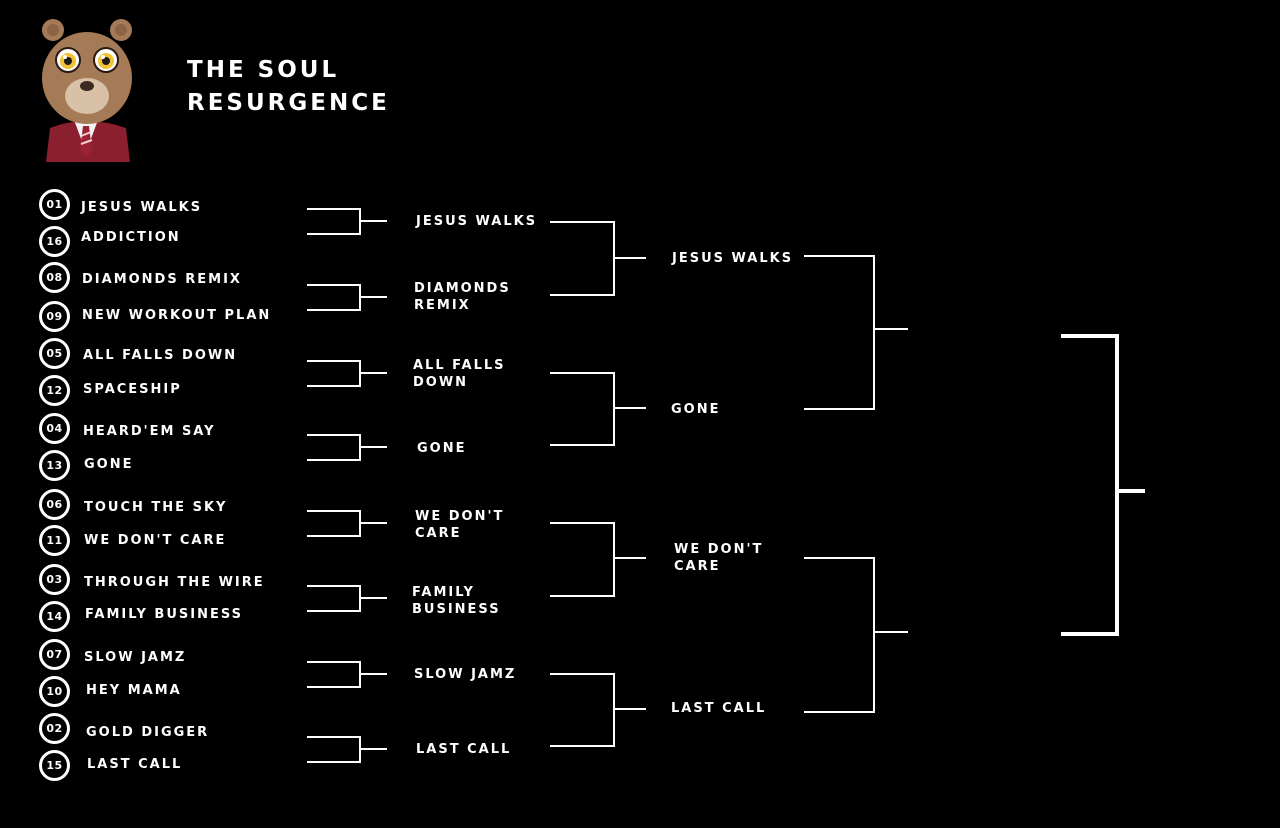 Image resolution: width=1280 pixels, height=828 pixels. What do you see at coordinates (459, 374) in the screenshot?
I see `round2-entry: ALL FALLS DOWN` at bounding box center [459, 374].